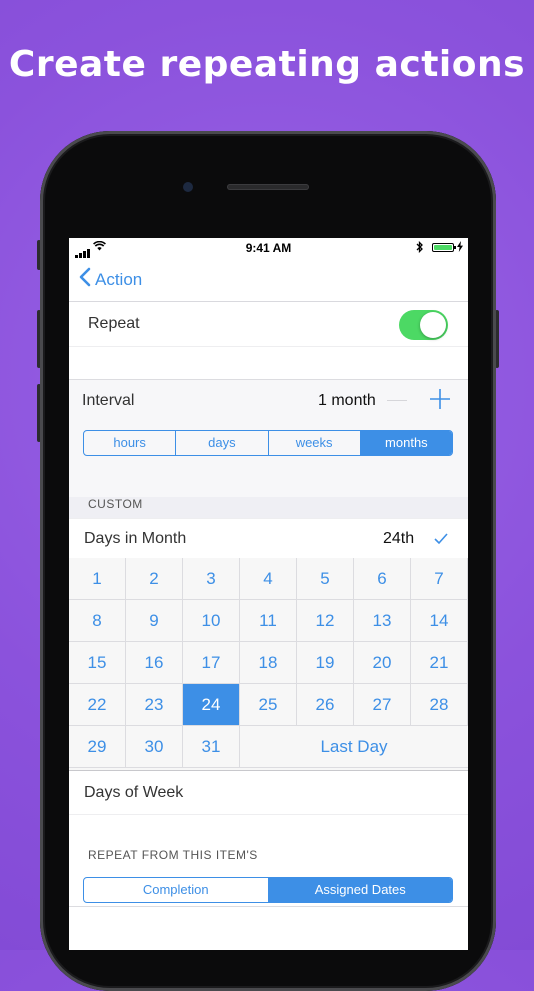 This screenshot has height=991, width=534. What do you see at coordinates (130, 443) in the screenshot?
I see `unit-hours: hours` at bounding box center [130, 443].